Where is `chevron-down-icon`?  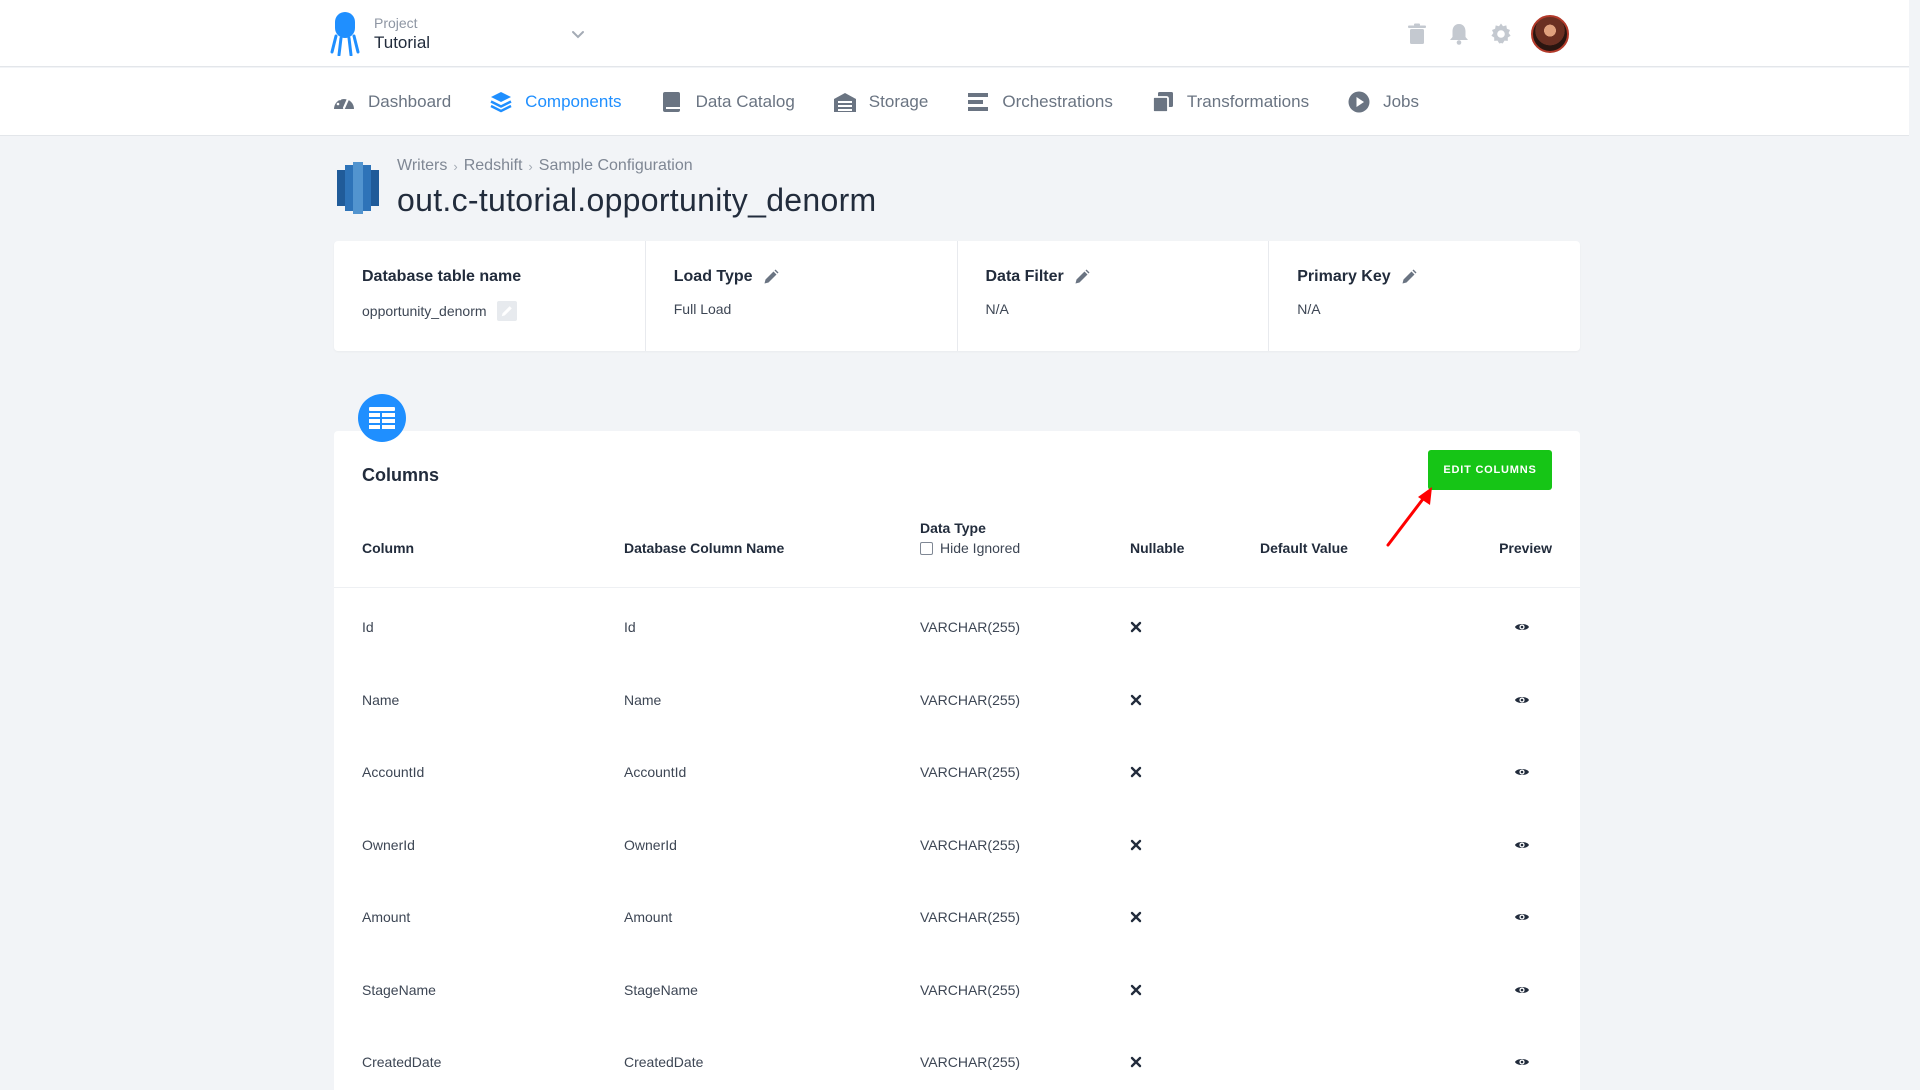
chevron-down-icon is located at coordinates (578, 34).